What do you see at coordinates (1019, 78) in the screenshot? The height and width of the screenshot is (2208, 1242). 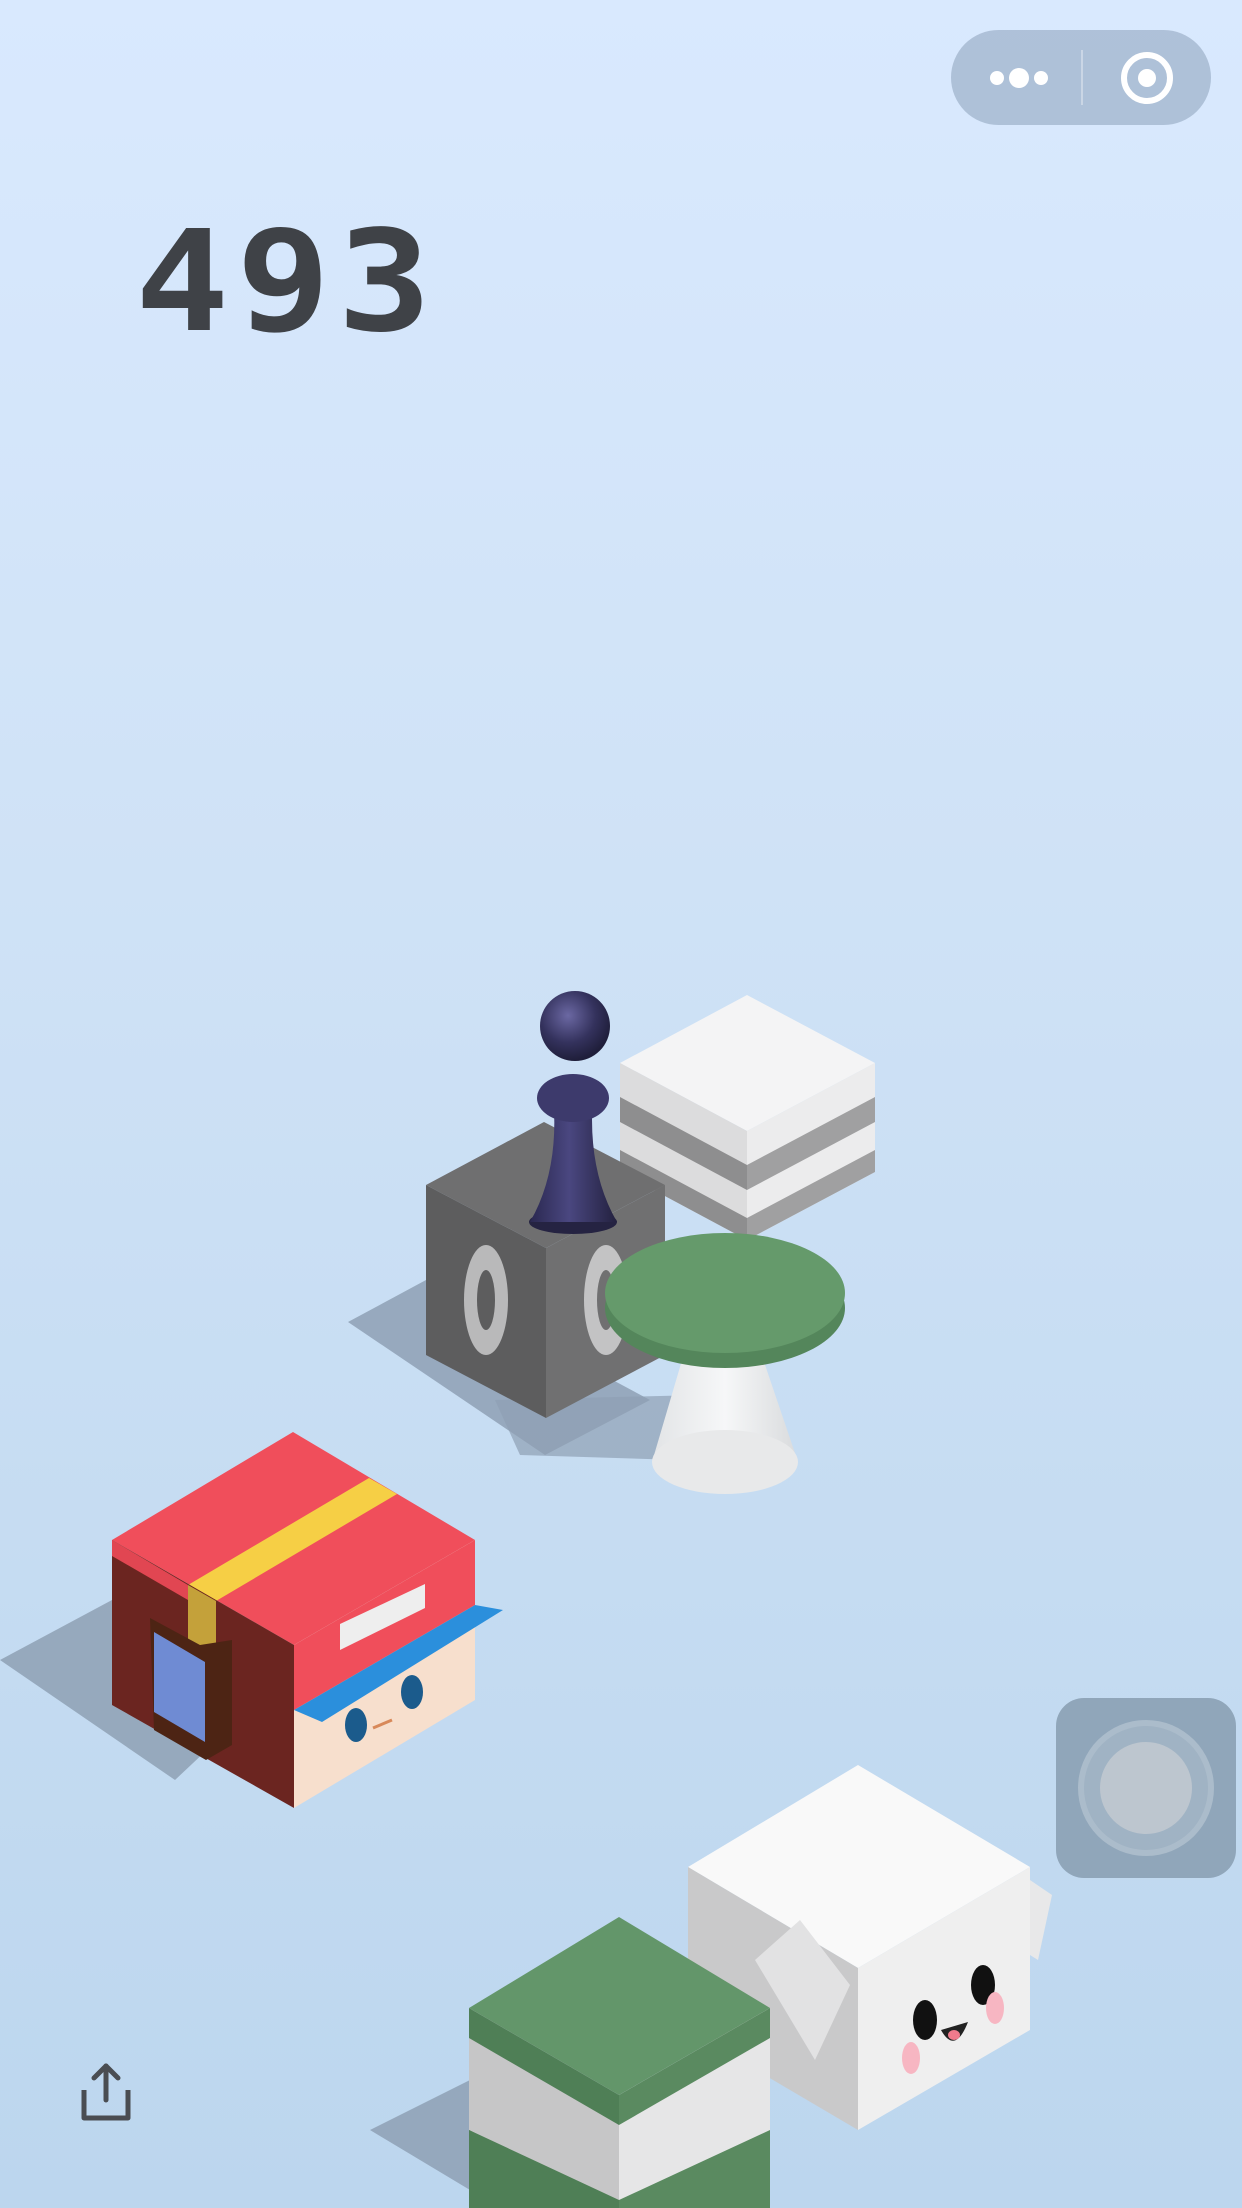 I see `more-dots-icon` at bounding box center [1019, 78].